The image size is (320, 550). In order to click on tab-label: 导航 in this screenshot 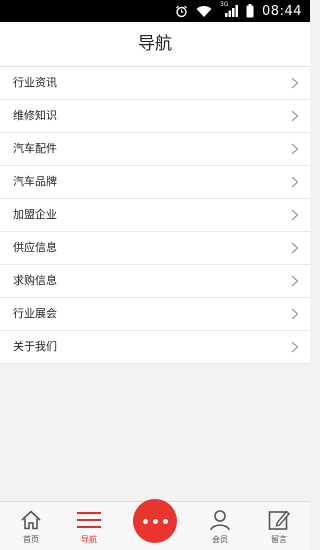, I will do `click(89, 539)`.